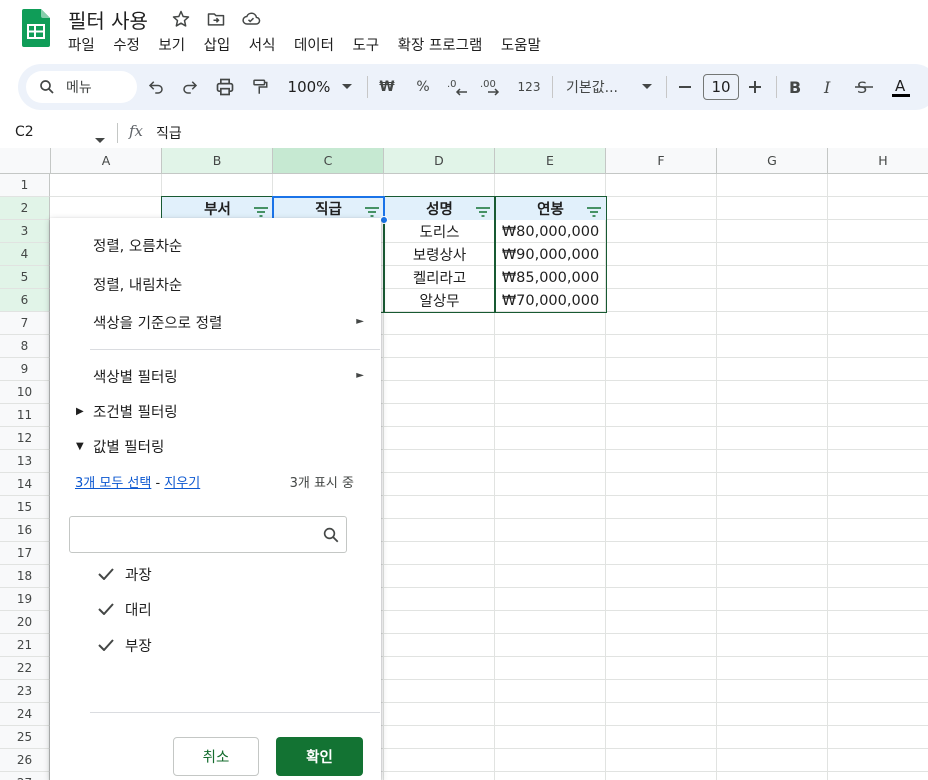  I want to click on cell-d5: 켈리라고, so click(439, 277).